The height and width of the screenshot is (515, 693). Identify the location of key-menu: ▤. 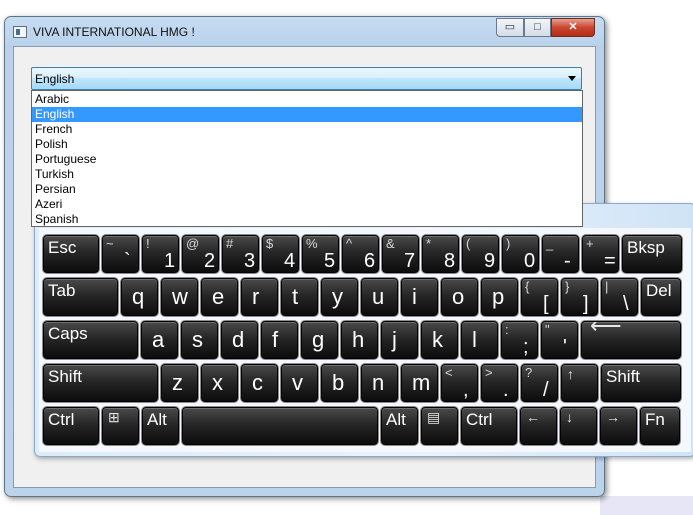
(439, 426).